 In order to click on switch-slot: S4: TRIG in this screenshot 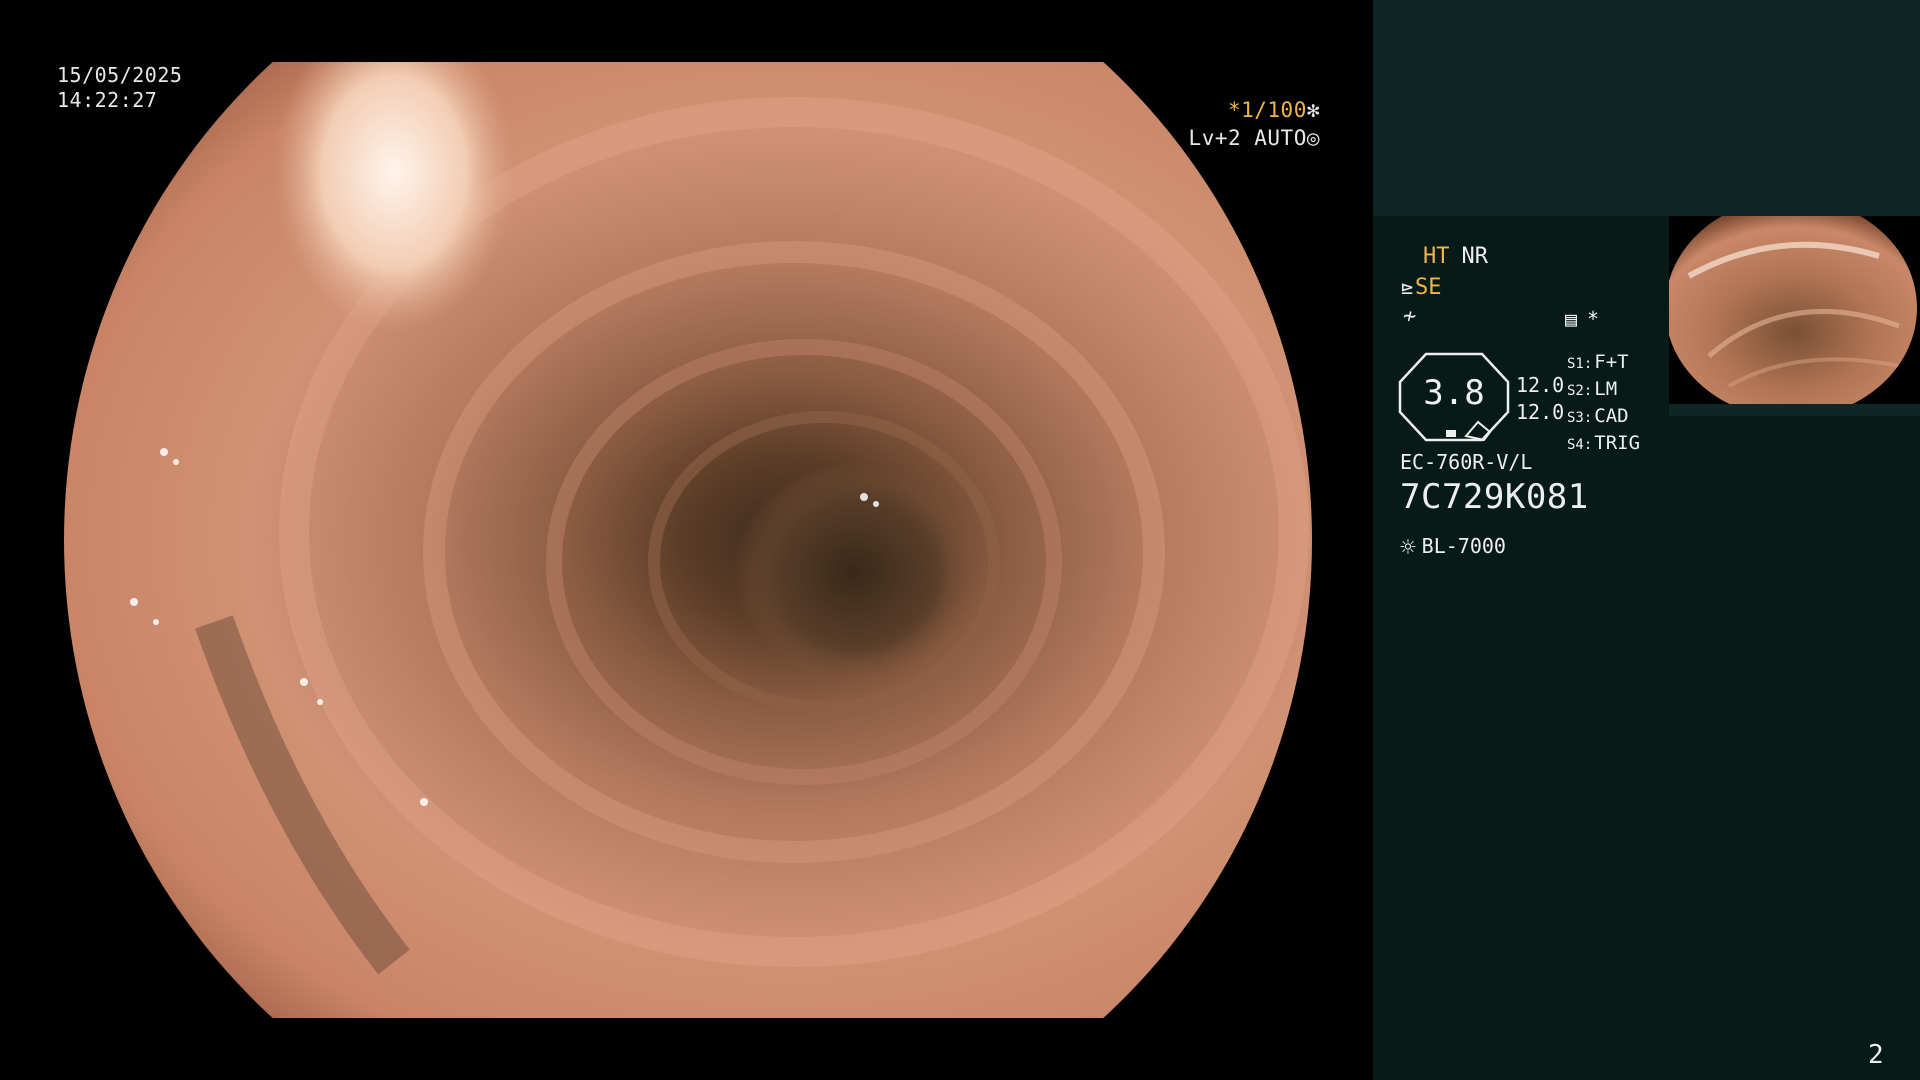, I will do `click(1604, 443)`.